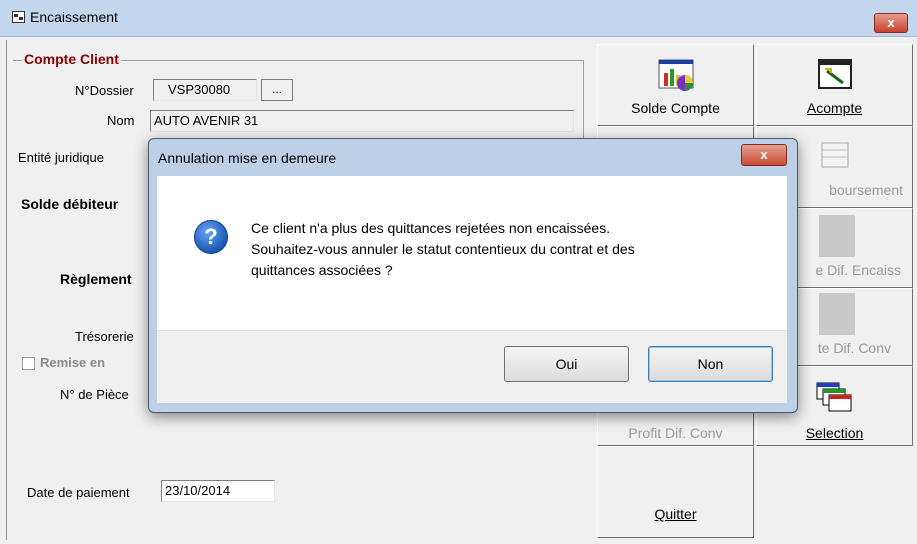  I want to click on selection-label: Selection, so click(834, 433).